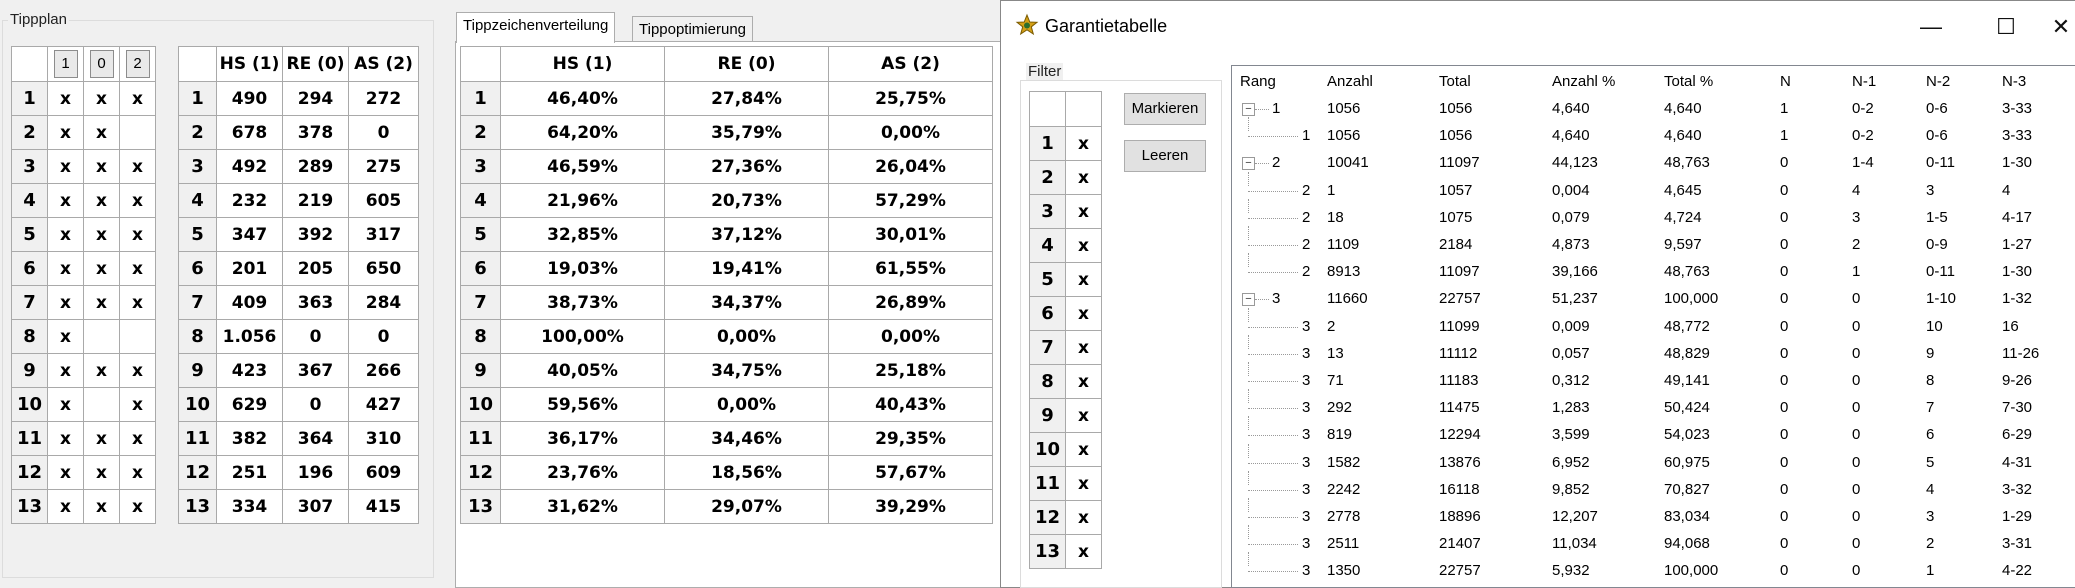  Describe the element at coordinates (1653, 432) in the screenshot. I see `tree-child-row: 3 819 12294 3,599 54,023 0 0 6 6-29` at that location.